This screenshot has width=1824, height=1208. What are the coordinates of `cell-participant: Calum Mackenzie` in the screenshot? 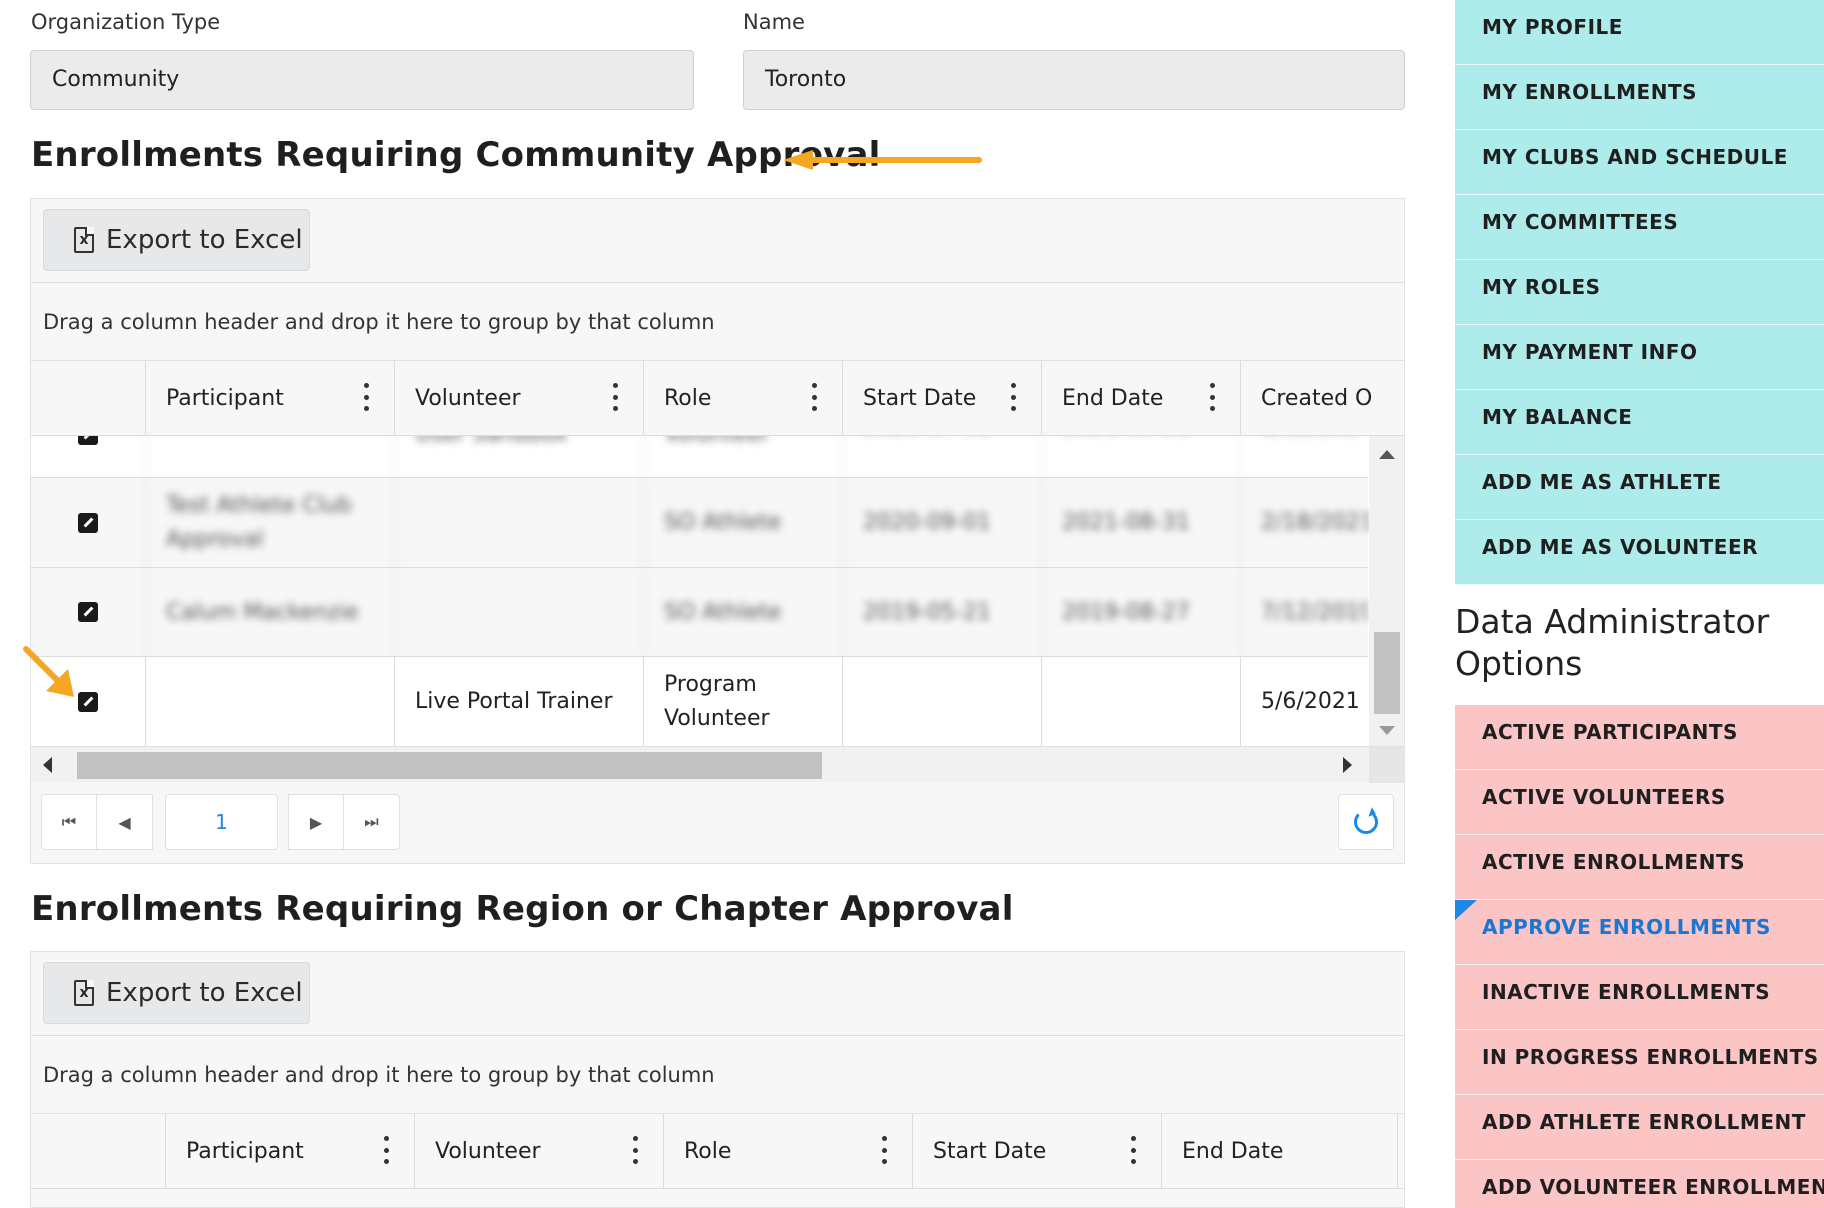 It's located at (269, 612).